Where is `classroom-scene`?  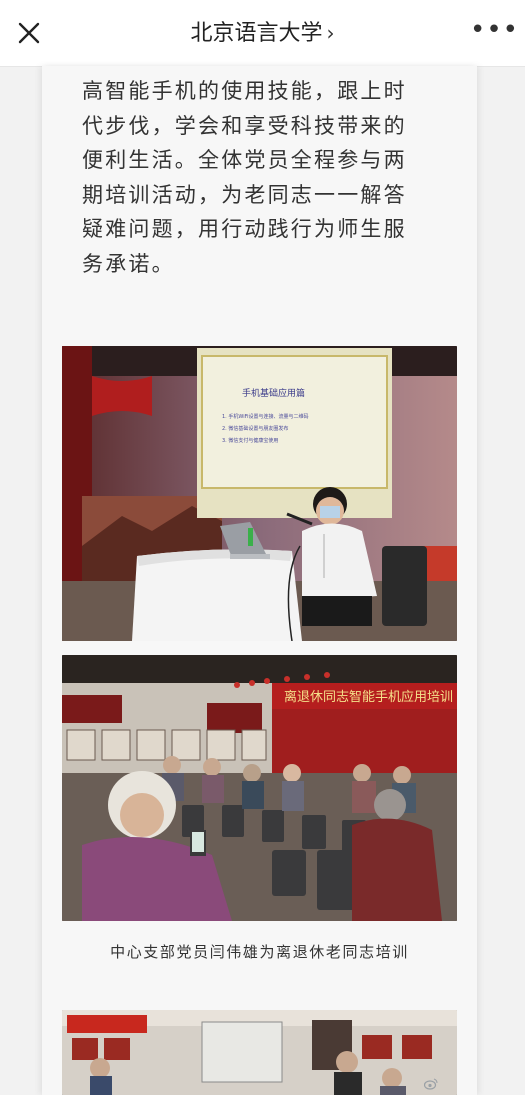
classroom-scene is located at coordinates (259, 1052).